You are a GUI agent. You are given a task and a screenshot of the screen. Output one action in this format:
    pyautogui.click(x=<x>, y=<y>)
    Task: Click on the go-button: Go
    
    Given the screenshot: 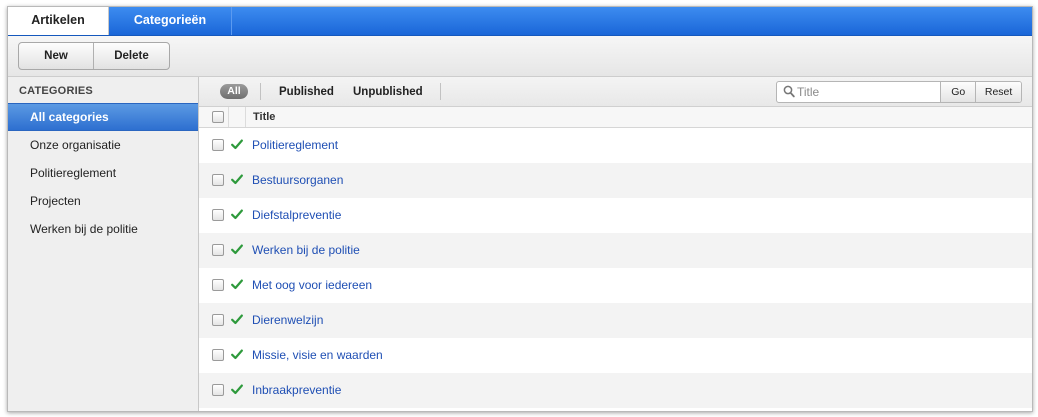 What is the action you would take?
    pyautogui.click(x=959, y=92)
    